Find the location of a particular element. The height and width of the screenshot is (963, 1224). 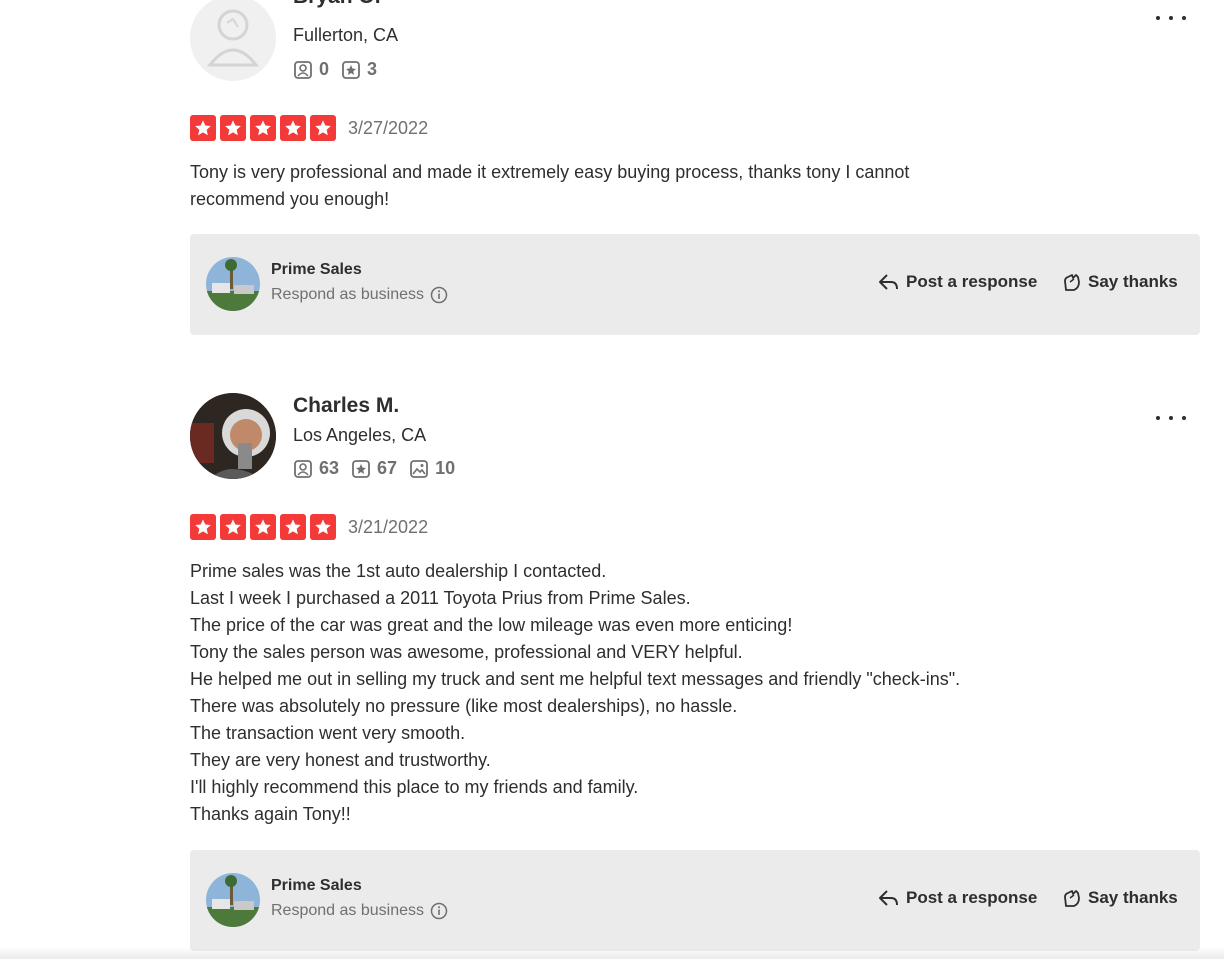

star-rating: 3/21/2022 is located at coordinates (309, 527).